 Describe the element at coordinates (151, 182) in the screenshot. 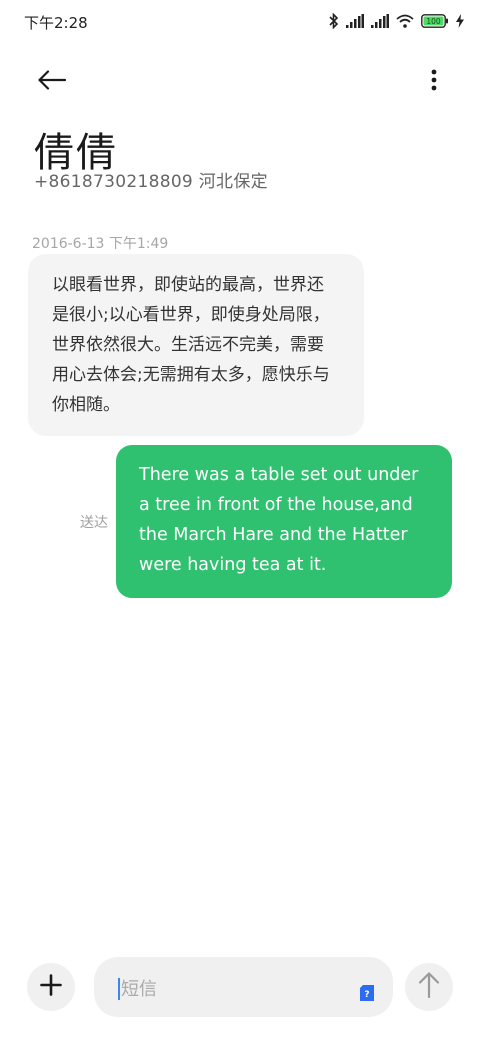

I see `contact-phone-location: +8618730218809 河北保定` at that location.